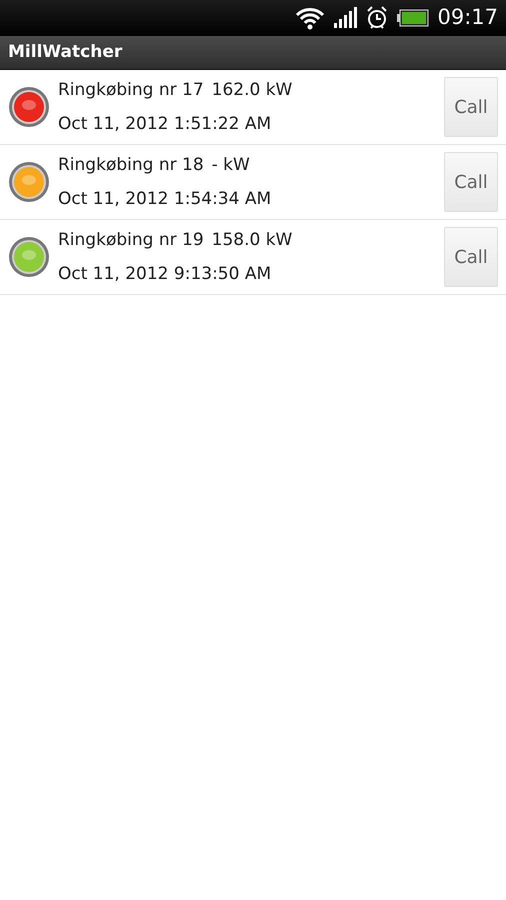 This screenshot has width=506, height=900. What do you see at coordinates (310, 18) in the screenshot?
I see `wifi-icon` at bounding box center [310, 18].